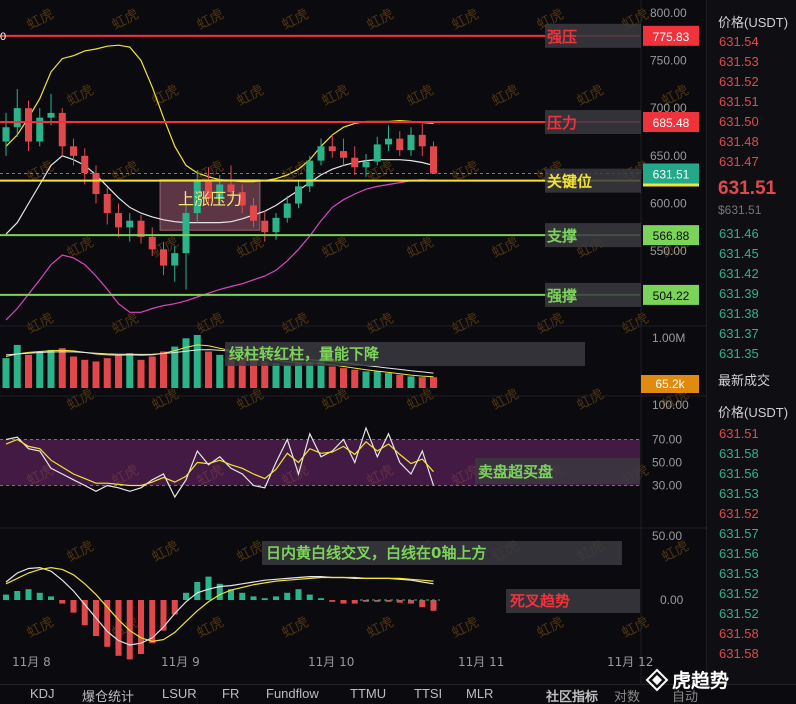  I want to click on ask-price: 631.51, so click(739, 101).